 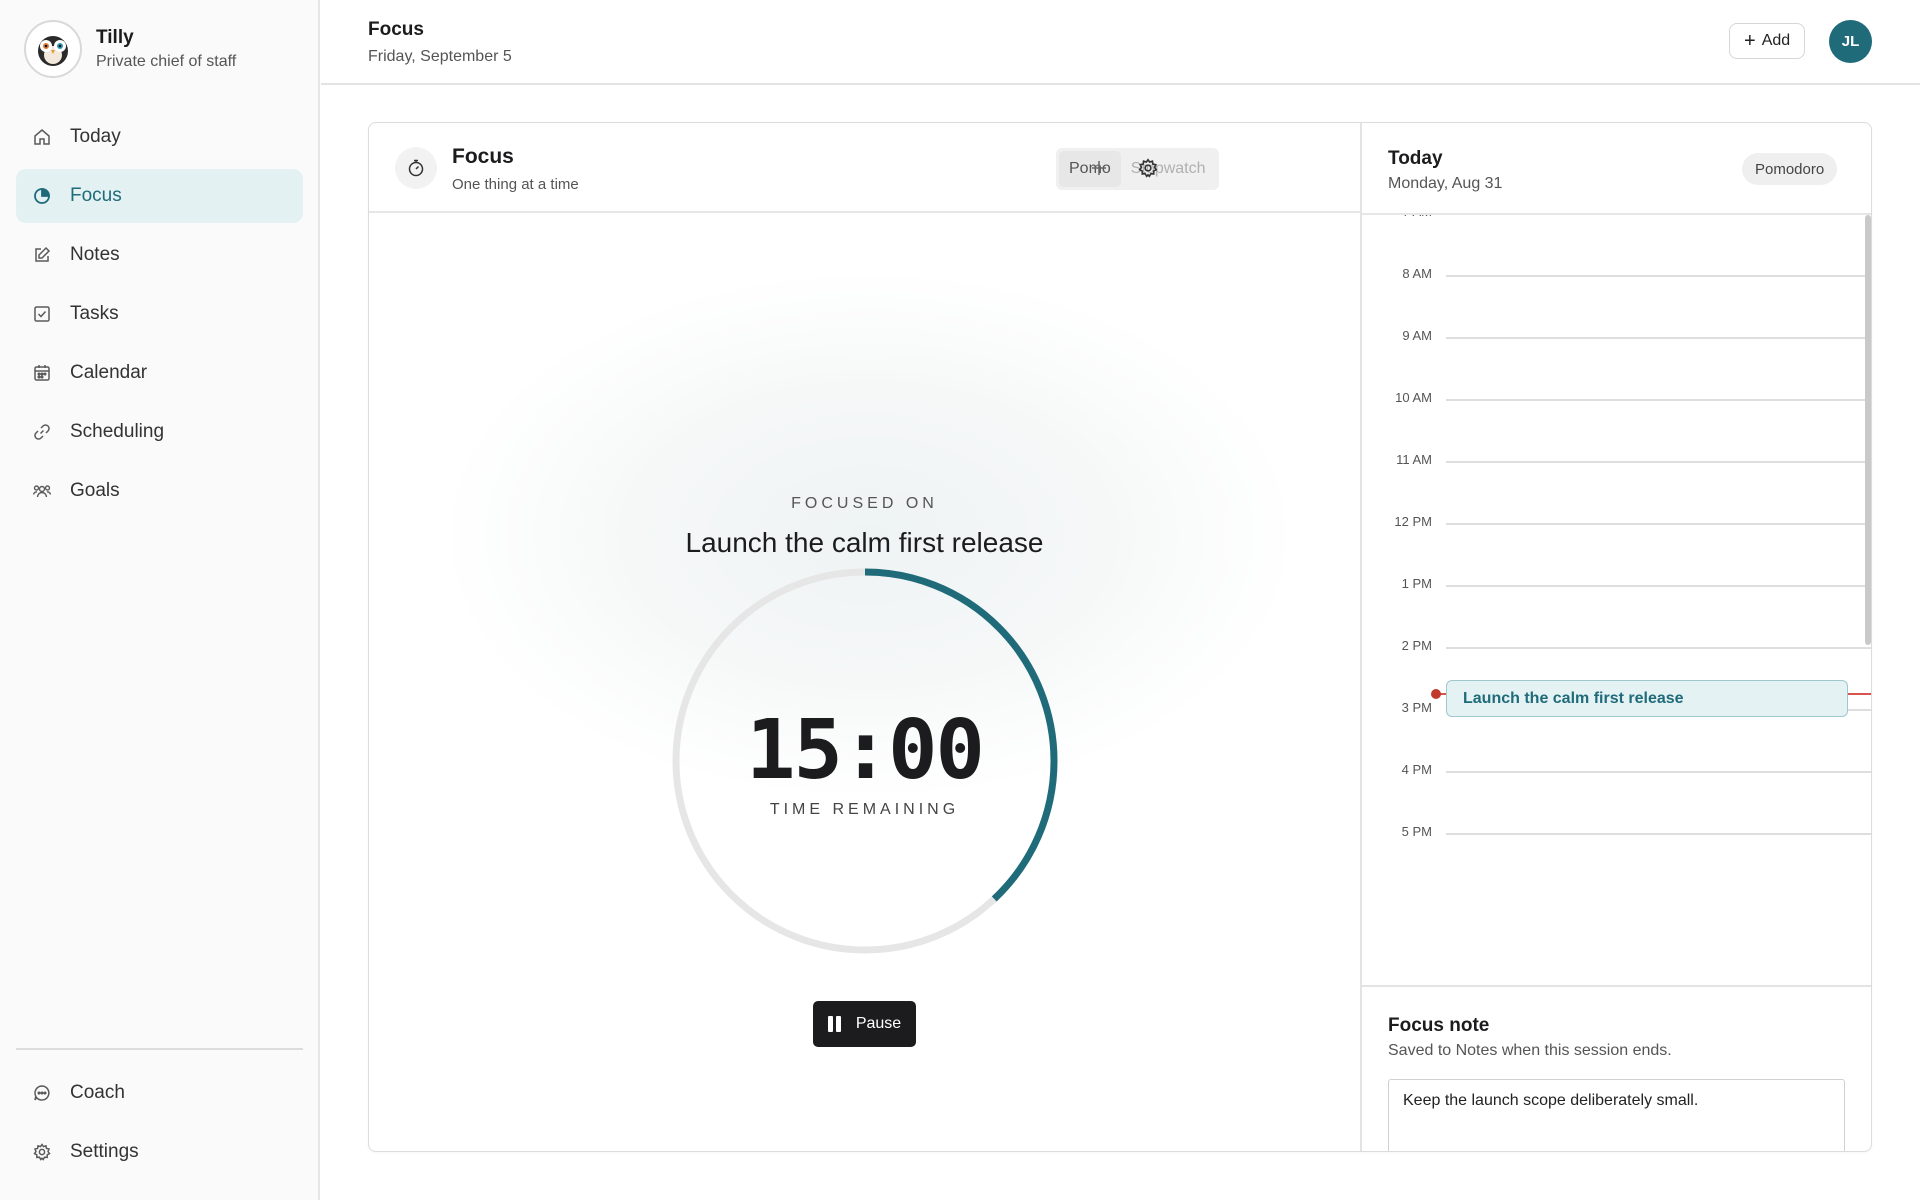 I want to click on sidebar-item-today: Today, so click(x=159, y=137).